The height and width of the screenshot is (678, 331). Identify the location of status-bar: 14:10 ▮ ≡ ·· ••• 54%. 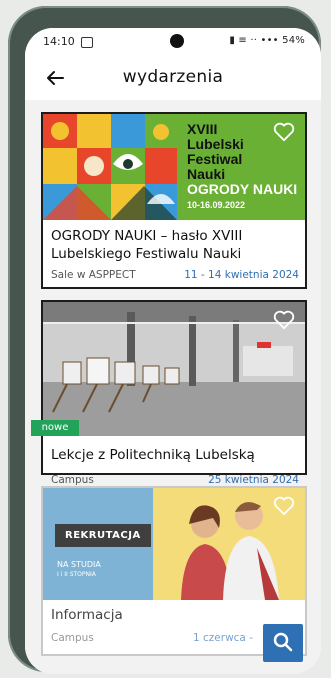
(173, 42).